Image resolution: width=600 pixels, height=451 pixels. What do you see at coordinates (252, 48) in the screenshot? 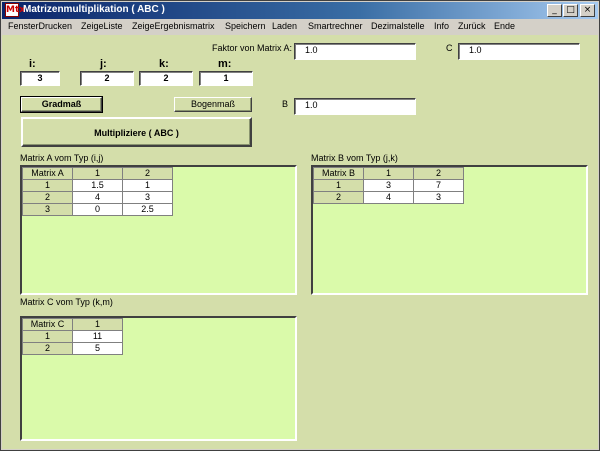
I see `factor-a-label: Faktor von Matrix A:` at bounding box center [252, 48].